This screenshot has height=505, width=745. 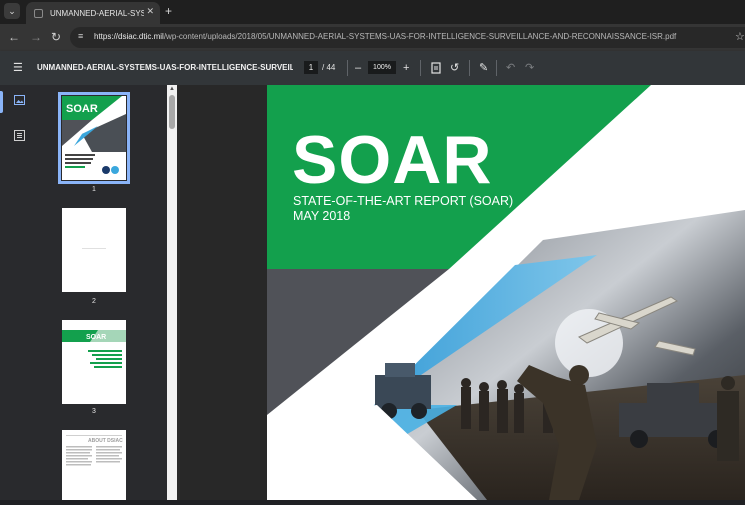 What do you see at coordinates (19, 137) in the screenshot?
I see `outline-view-icon` at bounding box center [19, 137].